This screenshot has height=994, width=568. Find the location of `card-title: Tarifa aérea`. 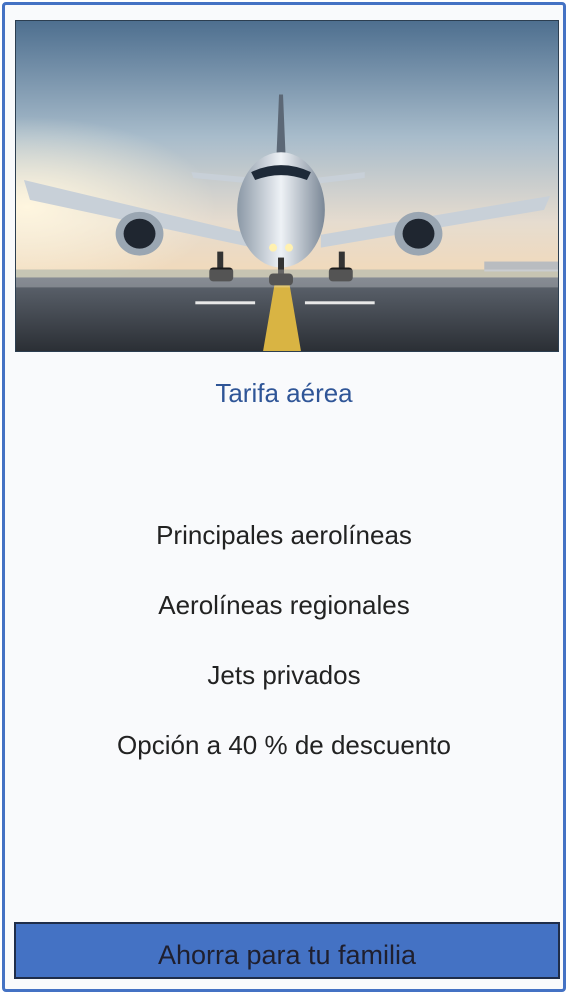

card-title: Tarifa aérea is located at coordinates (284, 393).